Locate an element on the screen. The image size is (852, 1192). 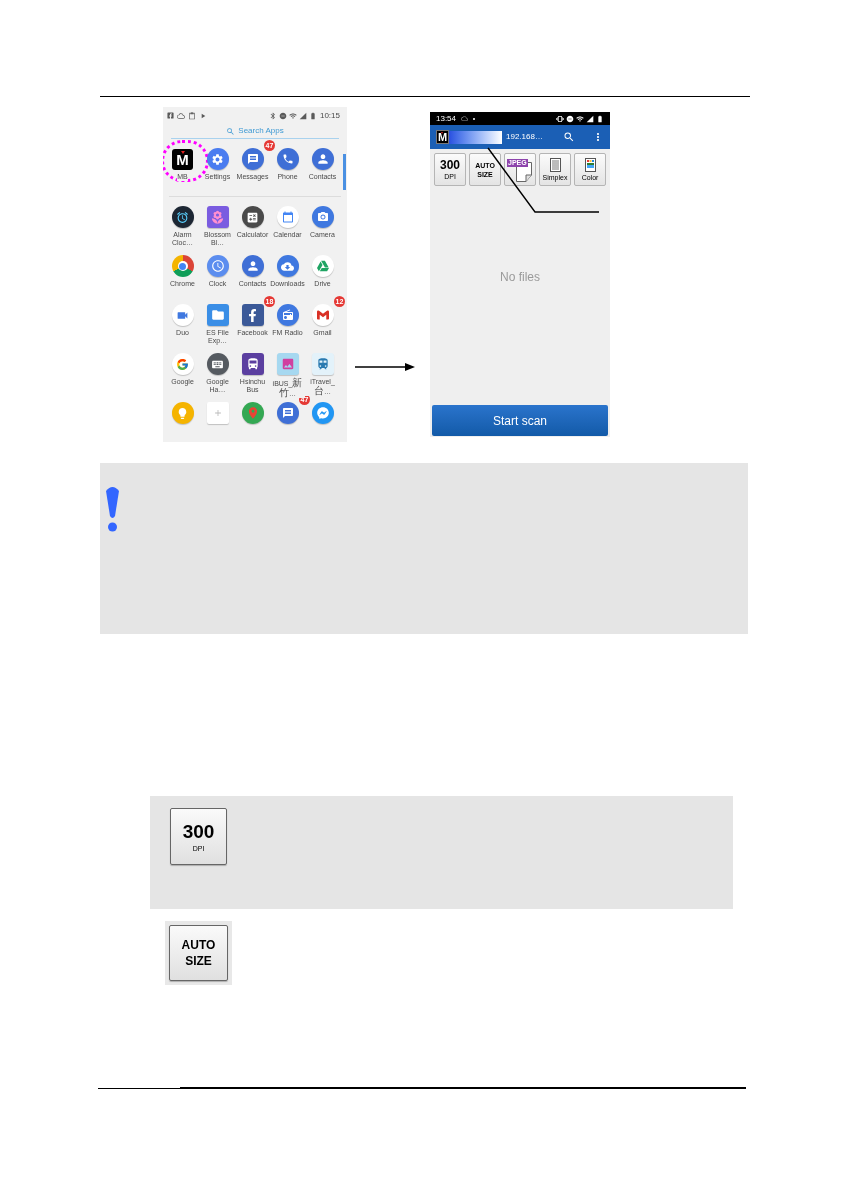
map-pin-icon is located at coordinates (252, 413).